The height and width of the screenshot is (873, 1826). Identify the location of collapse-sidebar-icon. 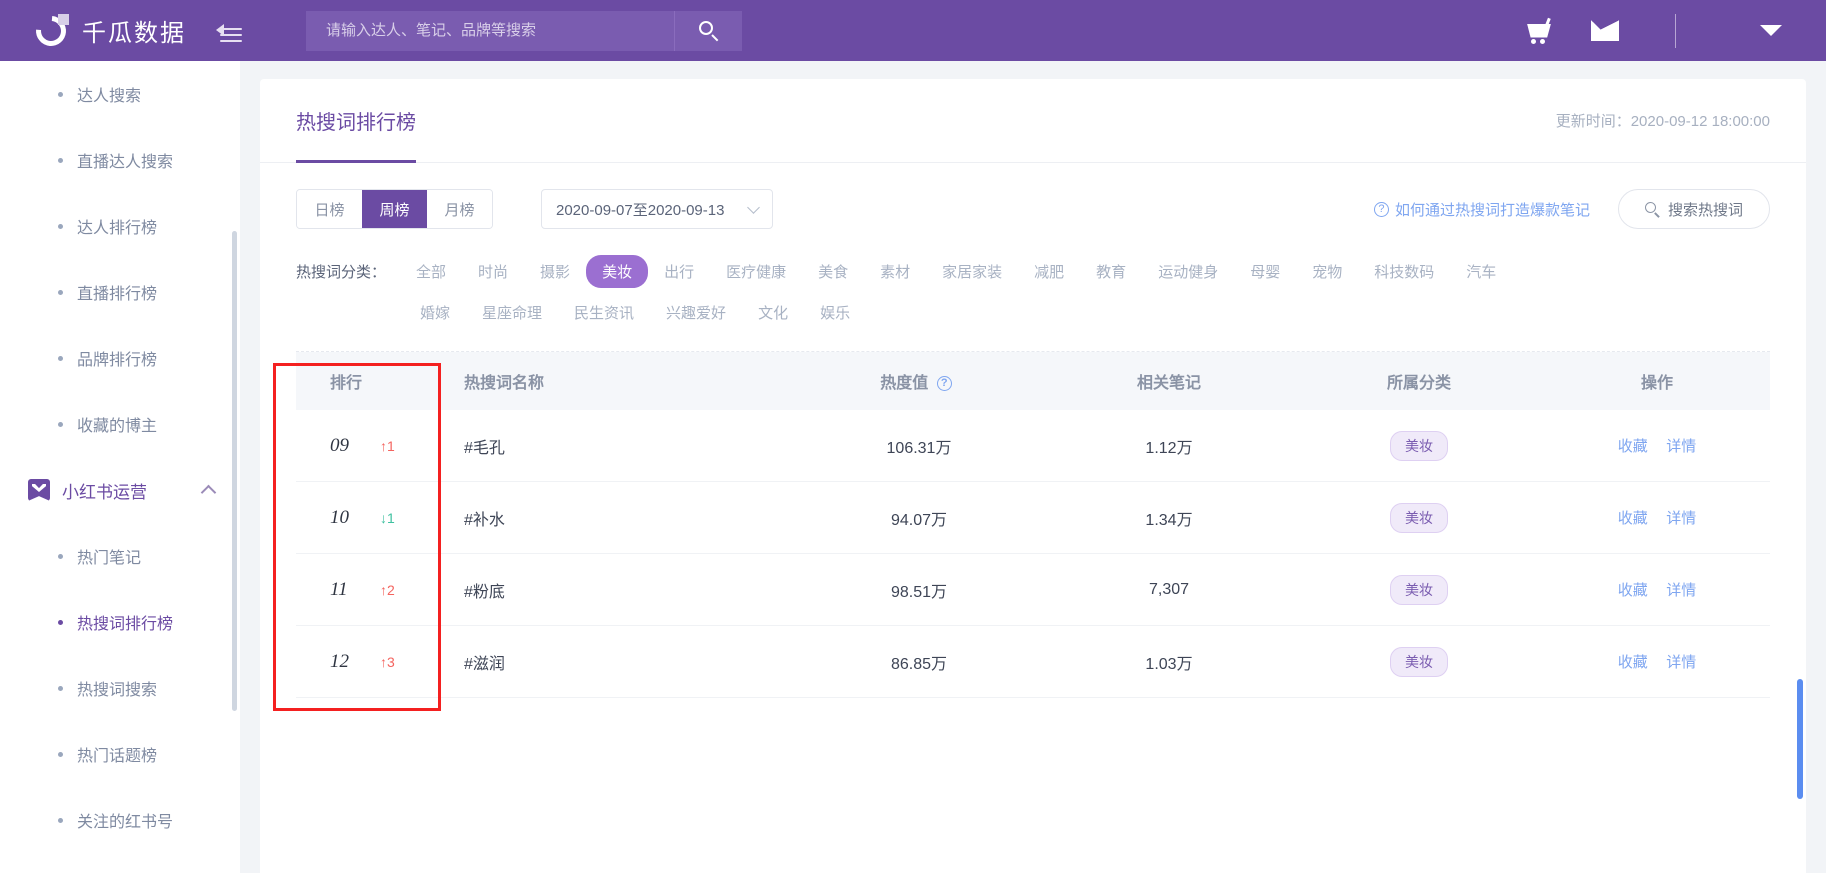
(229, 31).